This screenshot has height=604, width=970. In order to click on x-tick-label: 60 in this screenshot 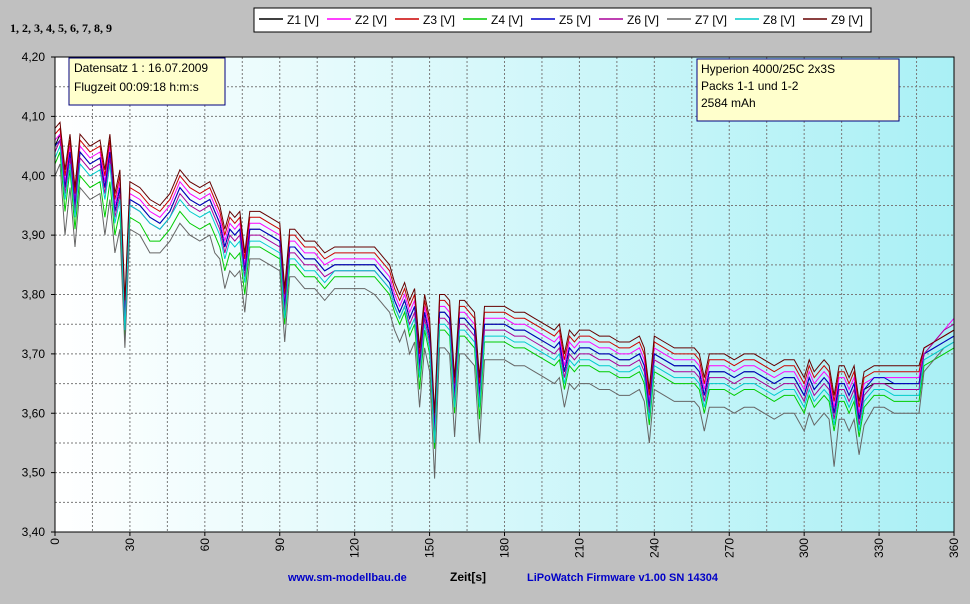, I will do `click(205, 545)`.